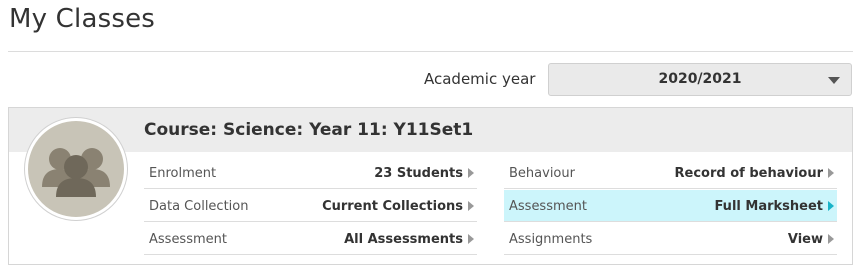 The image size is (857, 271). Describe the element at coordinates (768, 206) in the screenshot. I see `full-marksheet-link: Full Marksheet` at that location.